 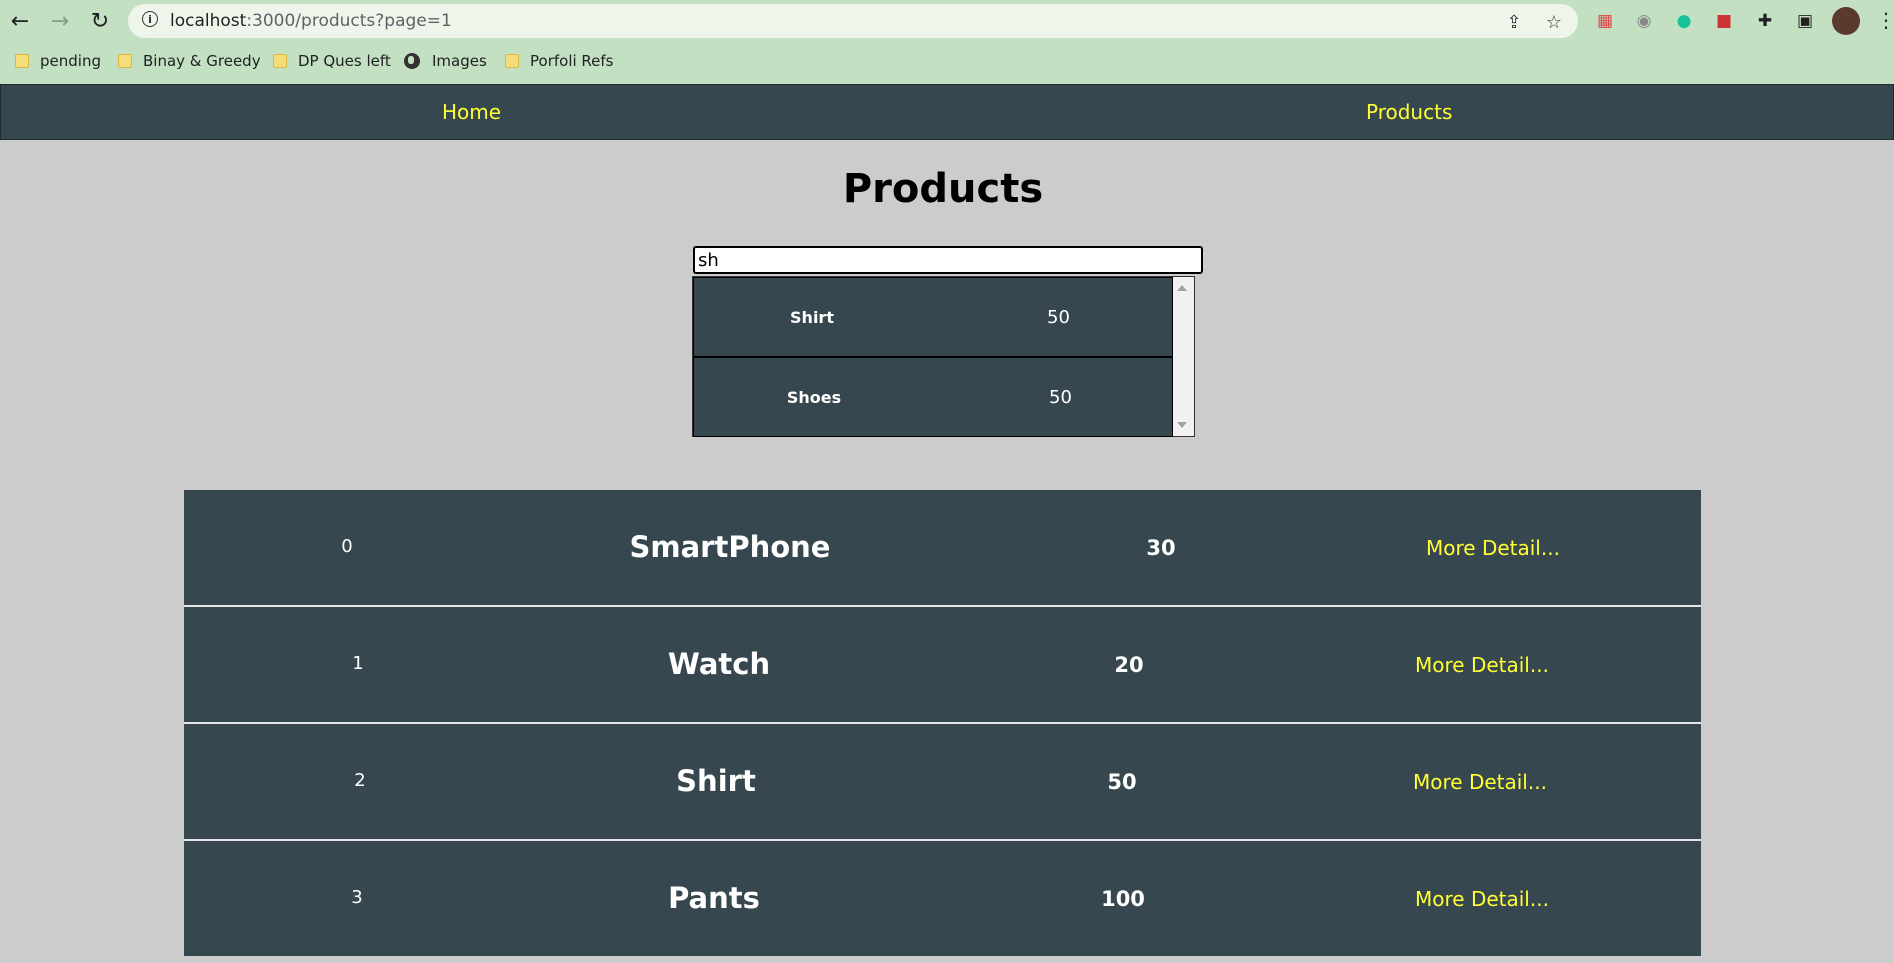 What do you see at coordinates (814, 397) in the screenshot?
I see `suggestion-name: Shoes` at bounding box center [814, 397].